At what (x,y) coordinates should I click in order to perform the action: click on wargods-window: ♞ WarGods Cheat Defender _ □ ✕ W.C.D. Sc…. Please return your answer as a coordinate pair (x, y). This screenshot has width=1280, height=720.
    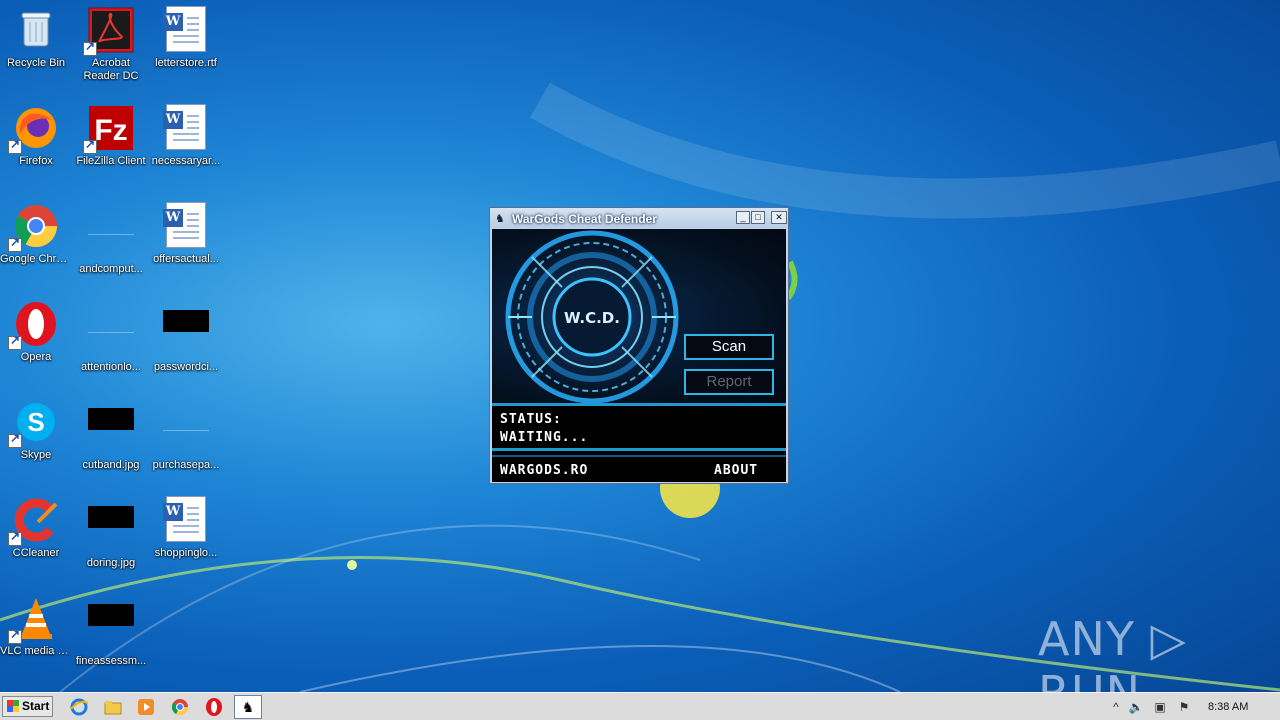
    Looking at the image, I should click on (639, 345).